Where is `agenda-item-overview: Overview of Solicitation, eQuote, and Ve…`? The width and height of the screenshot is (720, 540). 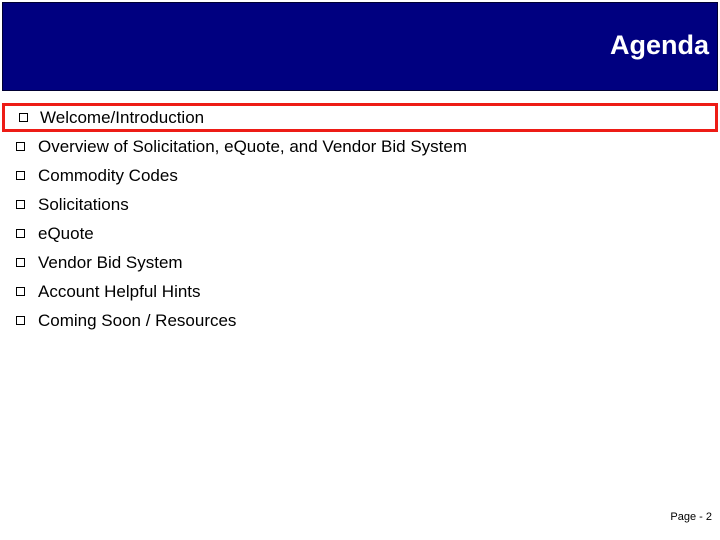 agenda-item-overview: Overview of Solicitation, eQuote, and Ve… is located at coordinates (360, 146).